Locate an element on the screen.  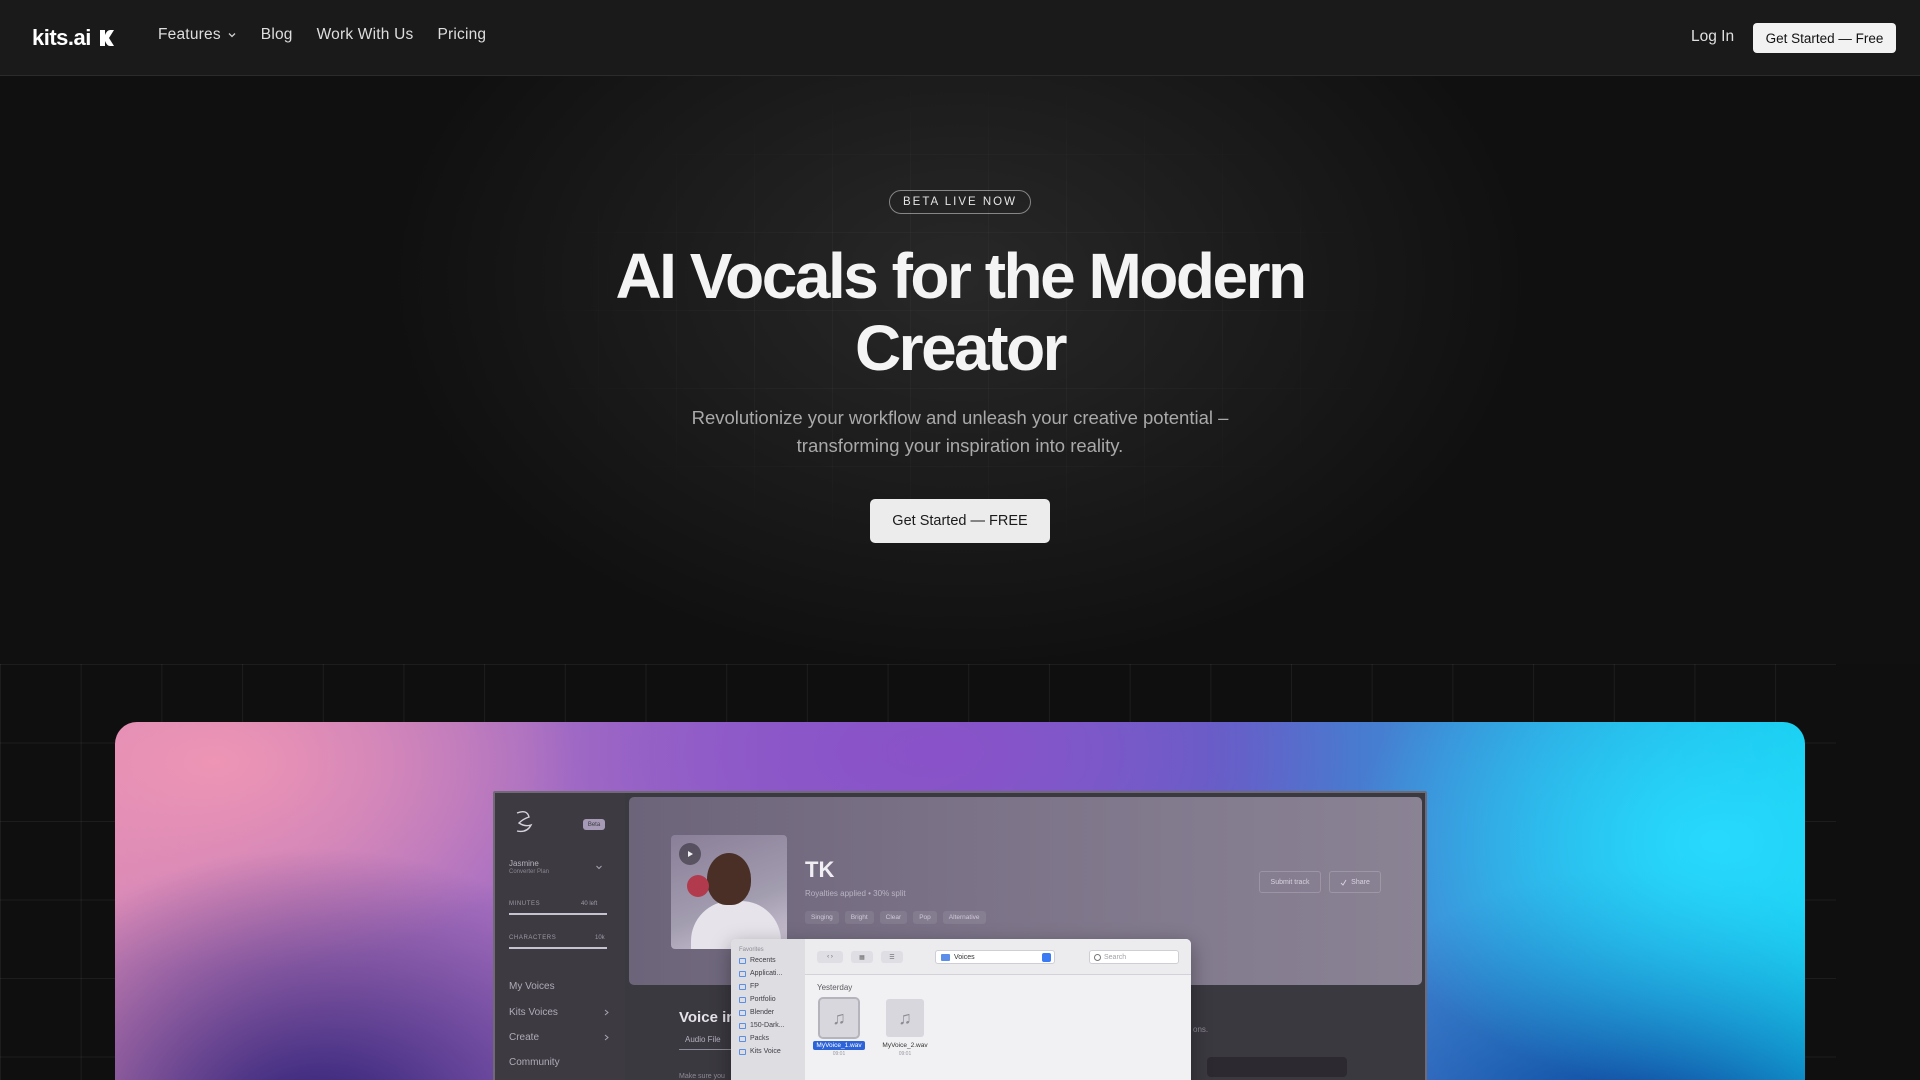
finder-sidebar-item: Portfolio is located at coordinates (757, 999).